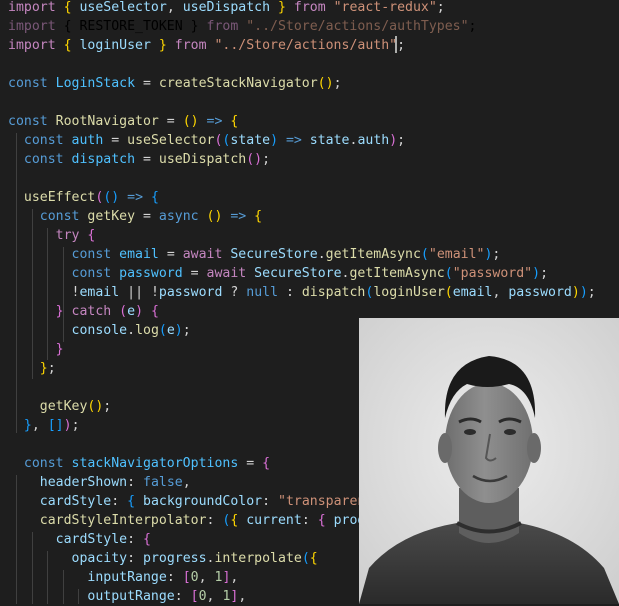  I want to click on code-line: };, so click(32, 368).